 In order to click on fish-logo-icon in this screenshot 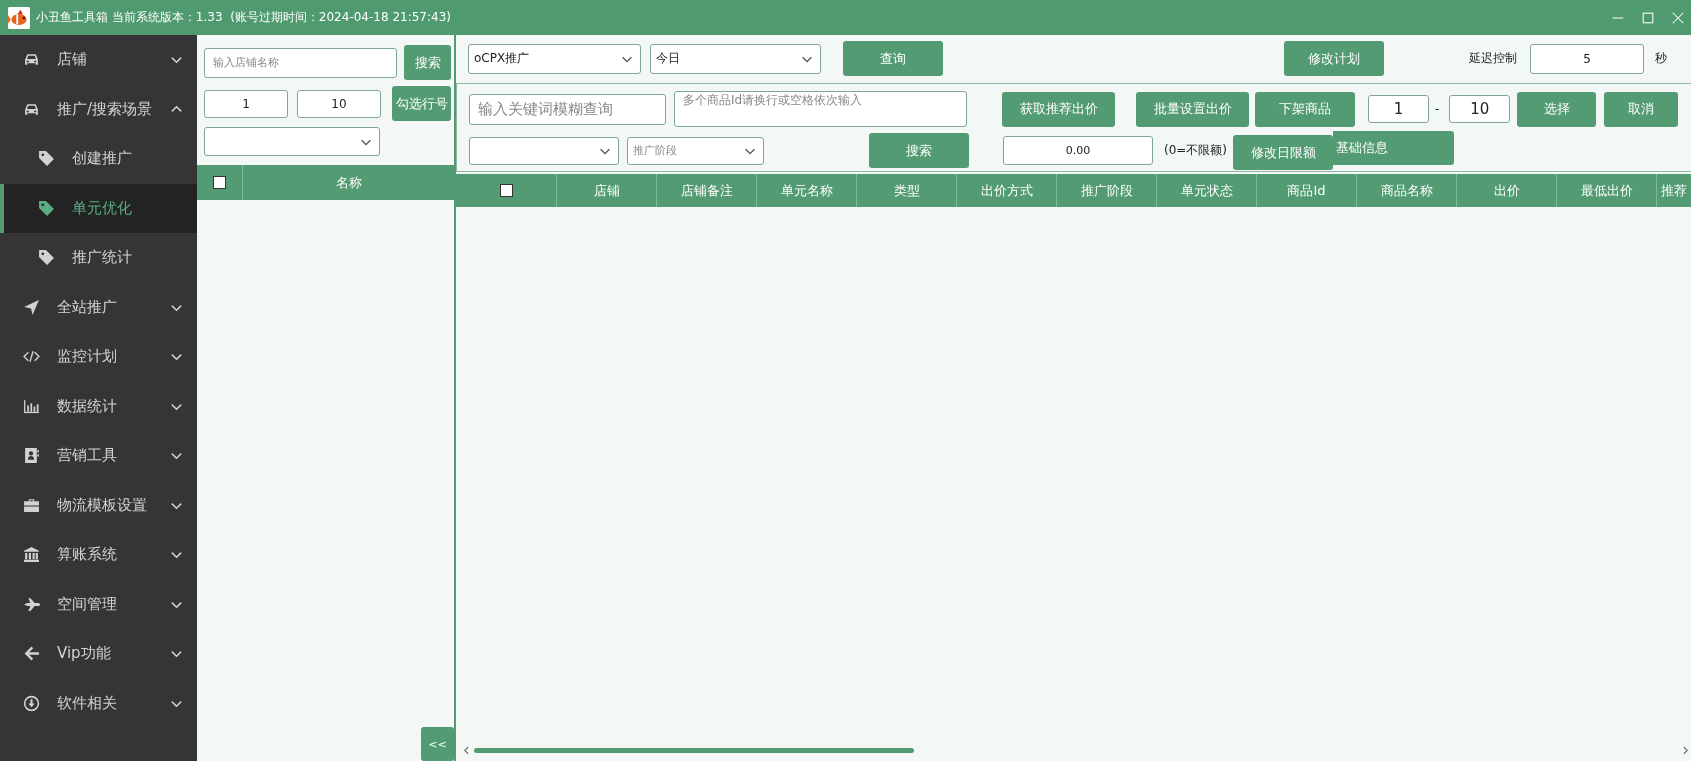, I will do `click(19, 17)`.